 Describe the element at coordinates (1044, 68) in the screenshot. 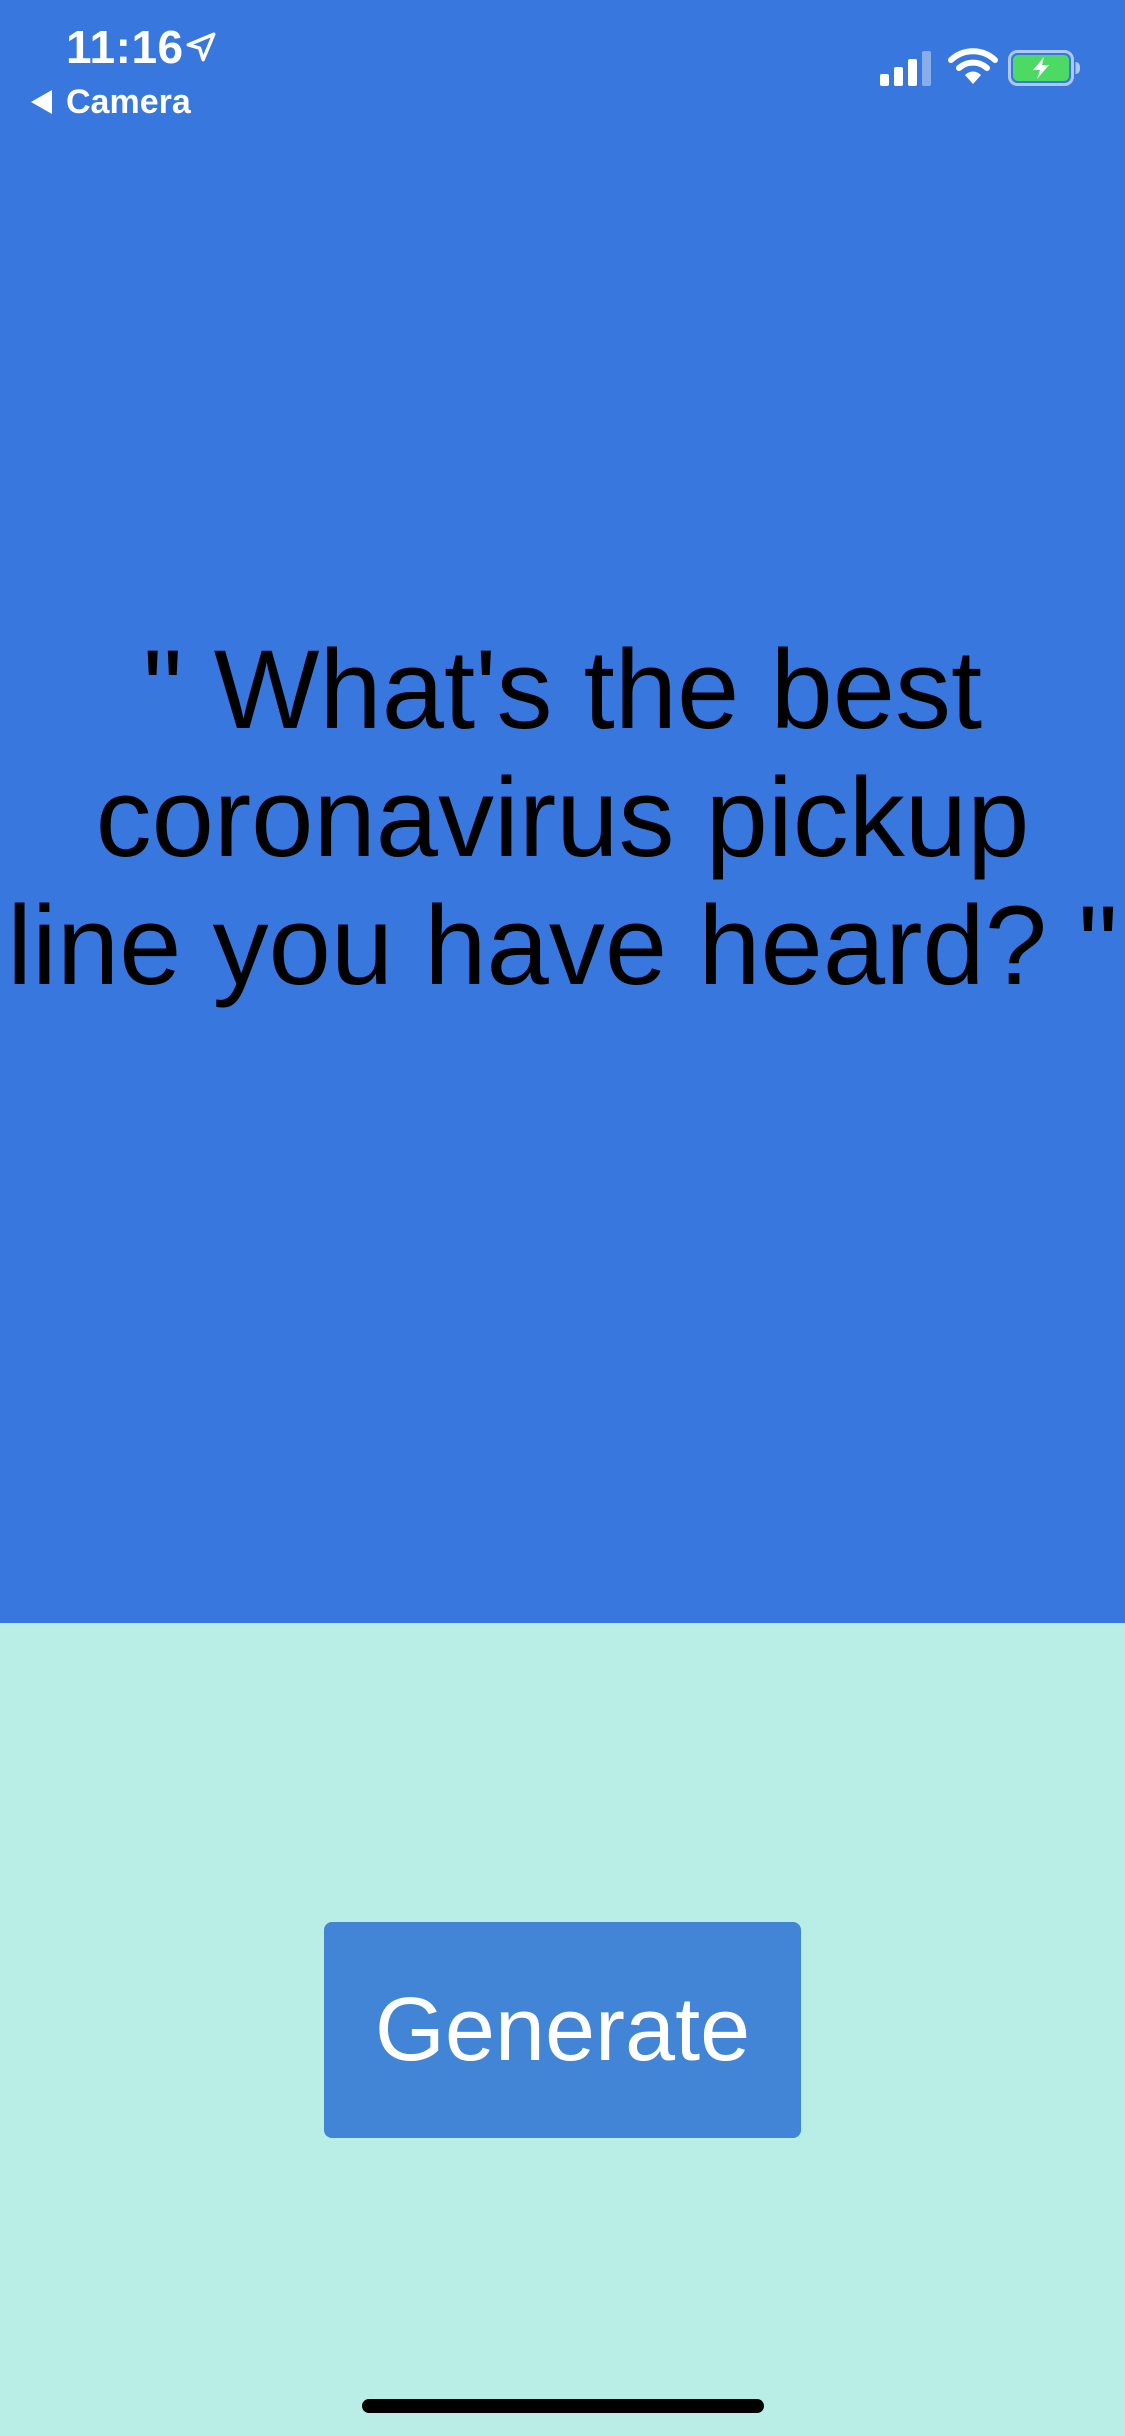

I see `battery-charging-icon` at that location.